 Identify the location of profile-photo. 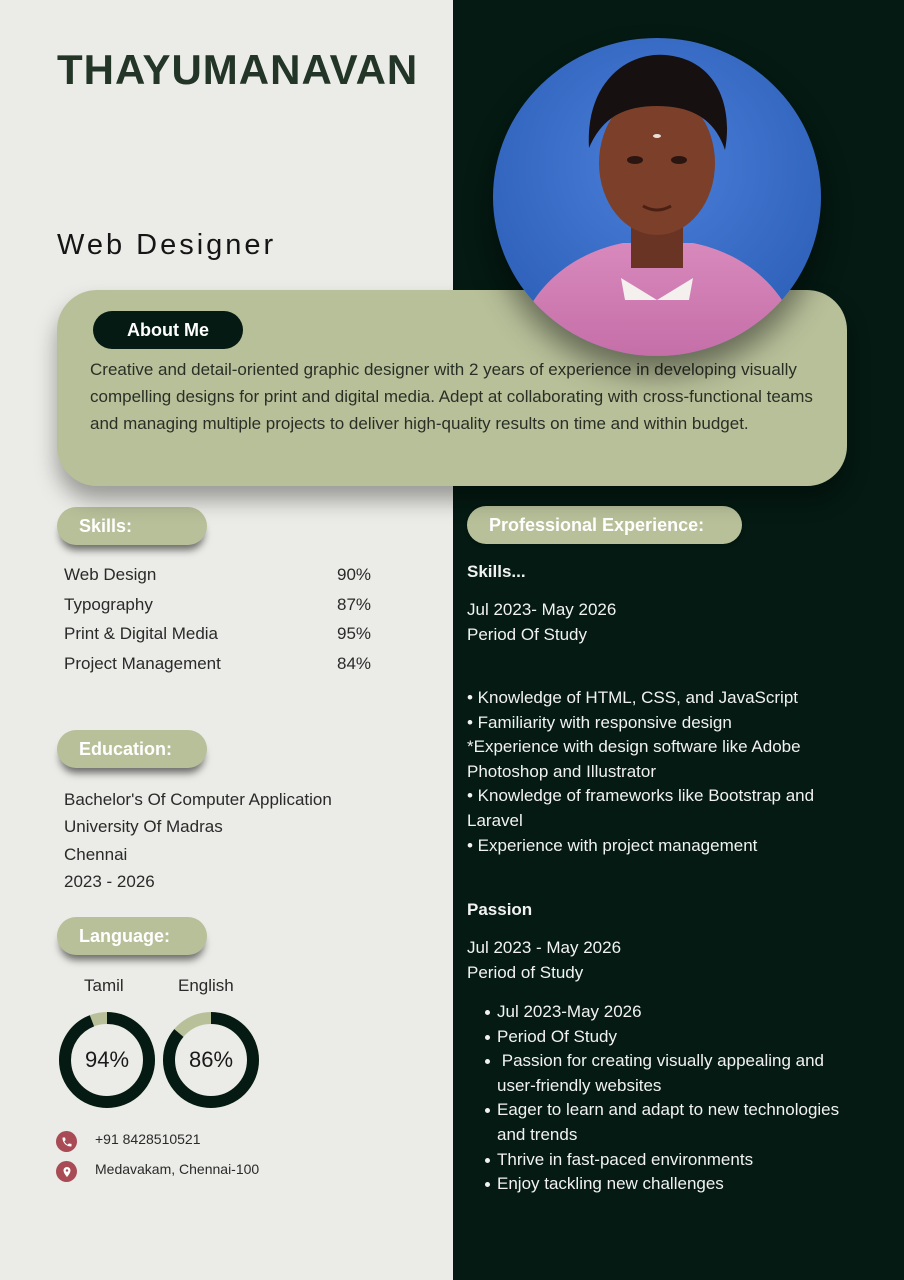
(657, 197).